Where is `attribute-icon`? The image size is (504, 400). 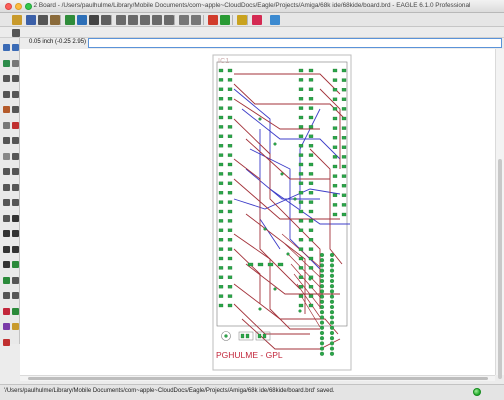
attribute-icon is located at coordinates (6, 295).